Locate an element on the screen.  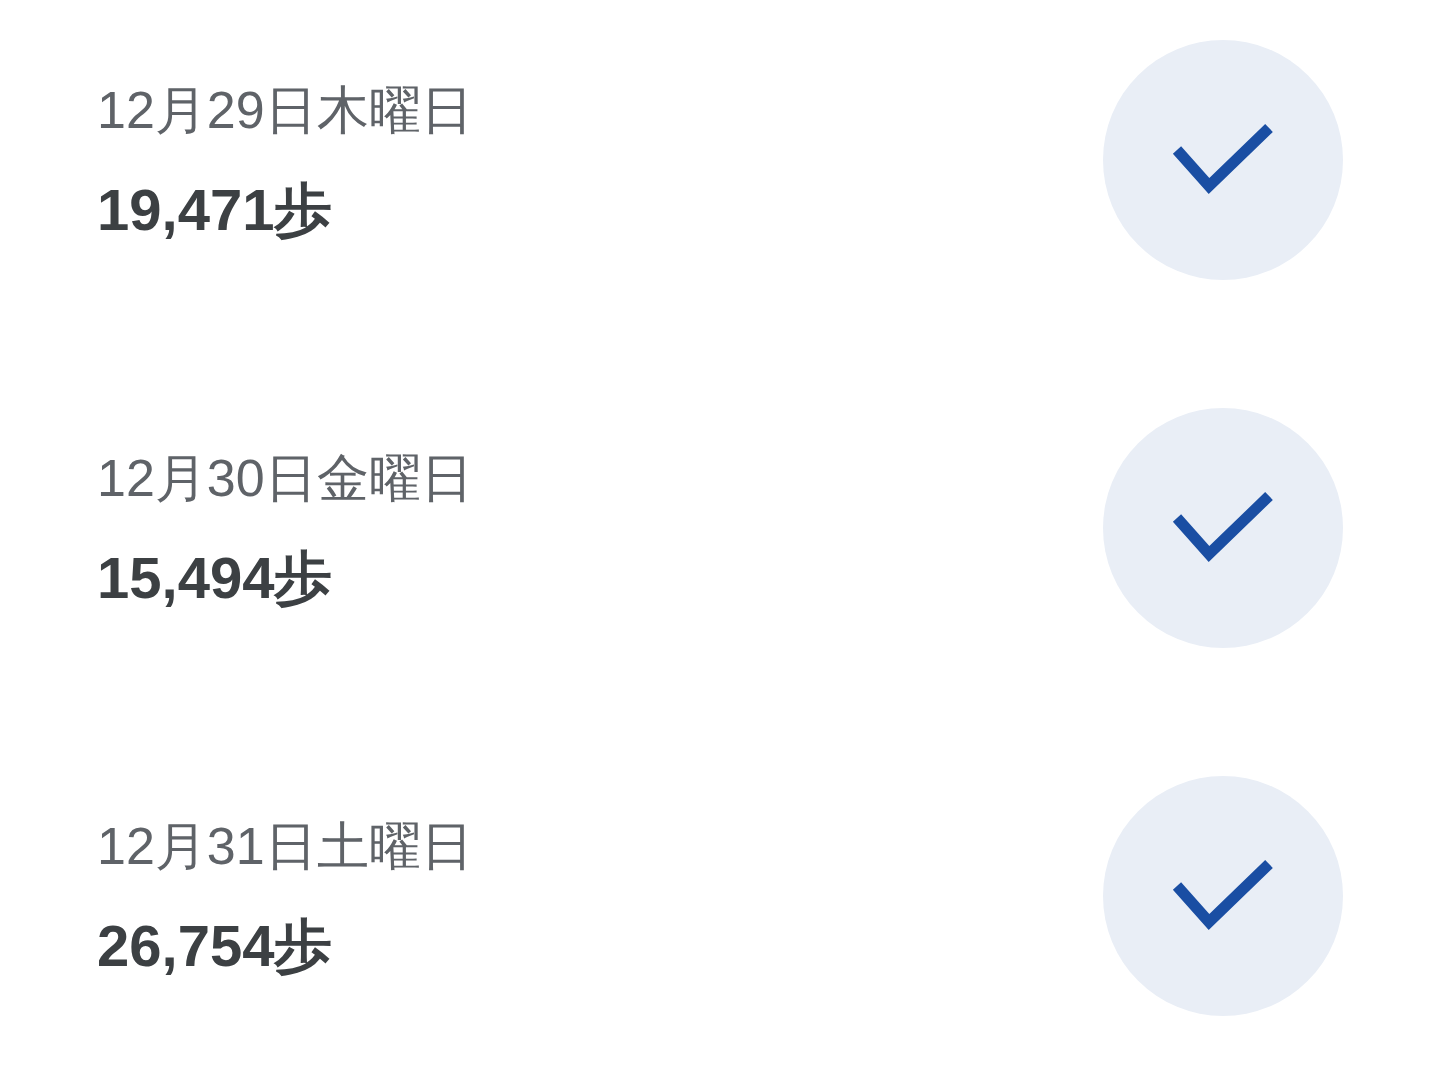
day-date: 12月29日木曜日 is located at coordinates (285, 110).